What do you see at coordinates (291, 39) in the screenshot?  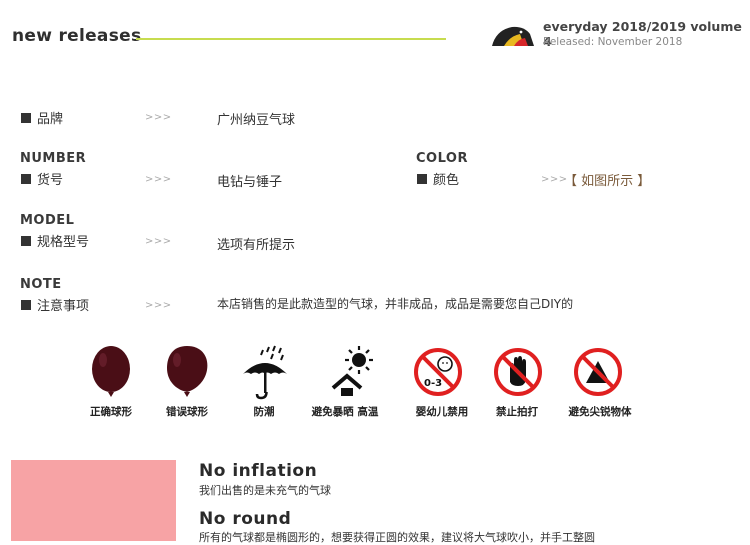 I see `title-underline` at bounding box center [291, 39].